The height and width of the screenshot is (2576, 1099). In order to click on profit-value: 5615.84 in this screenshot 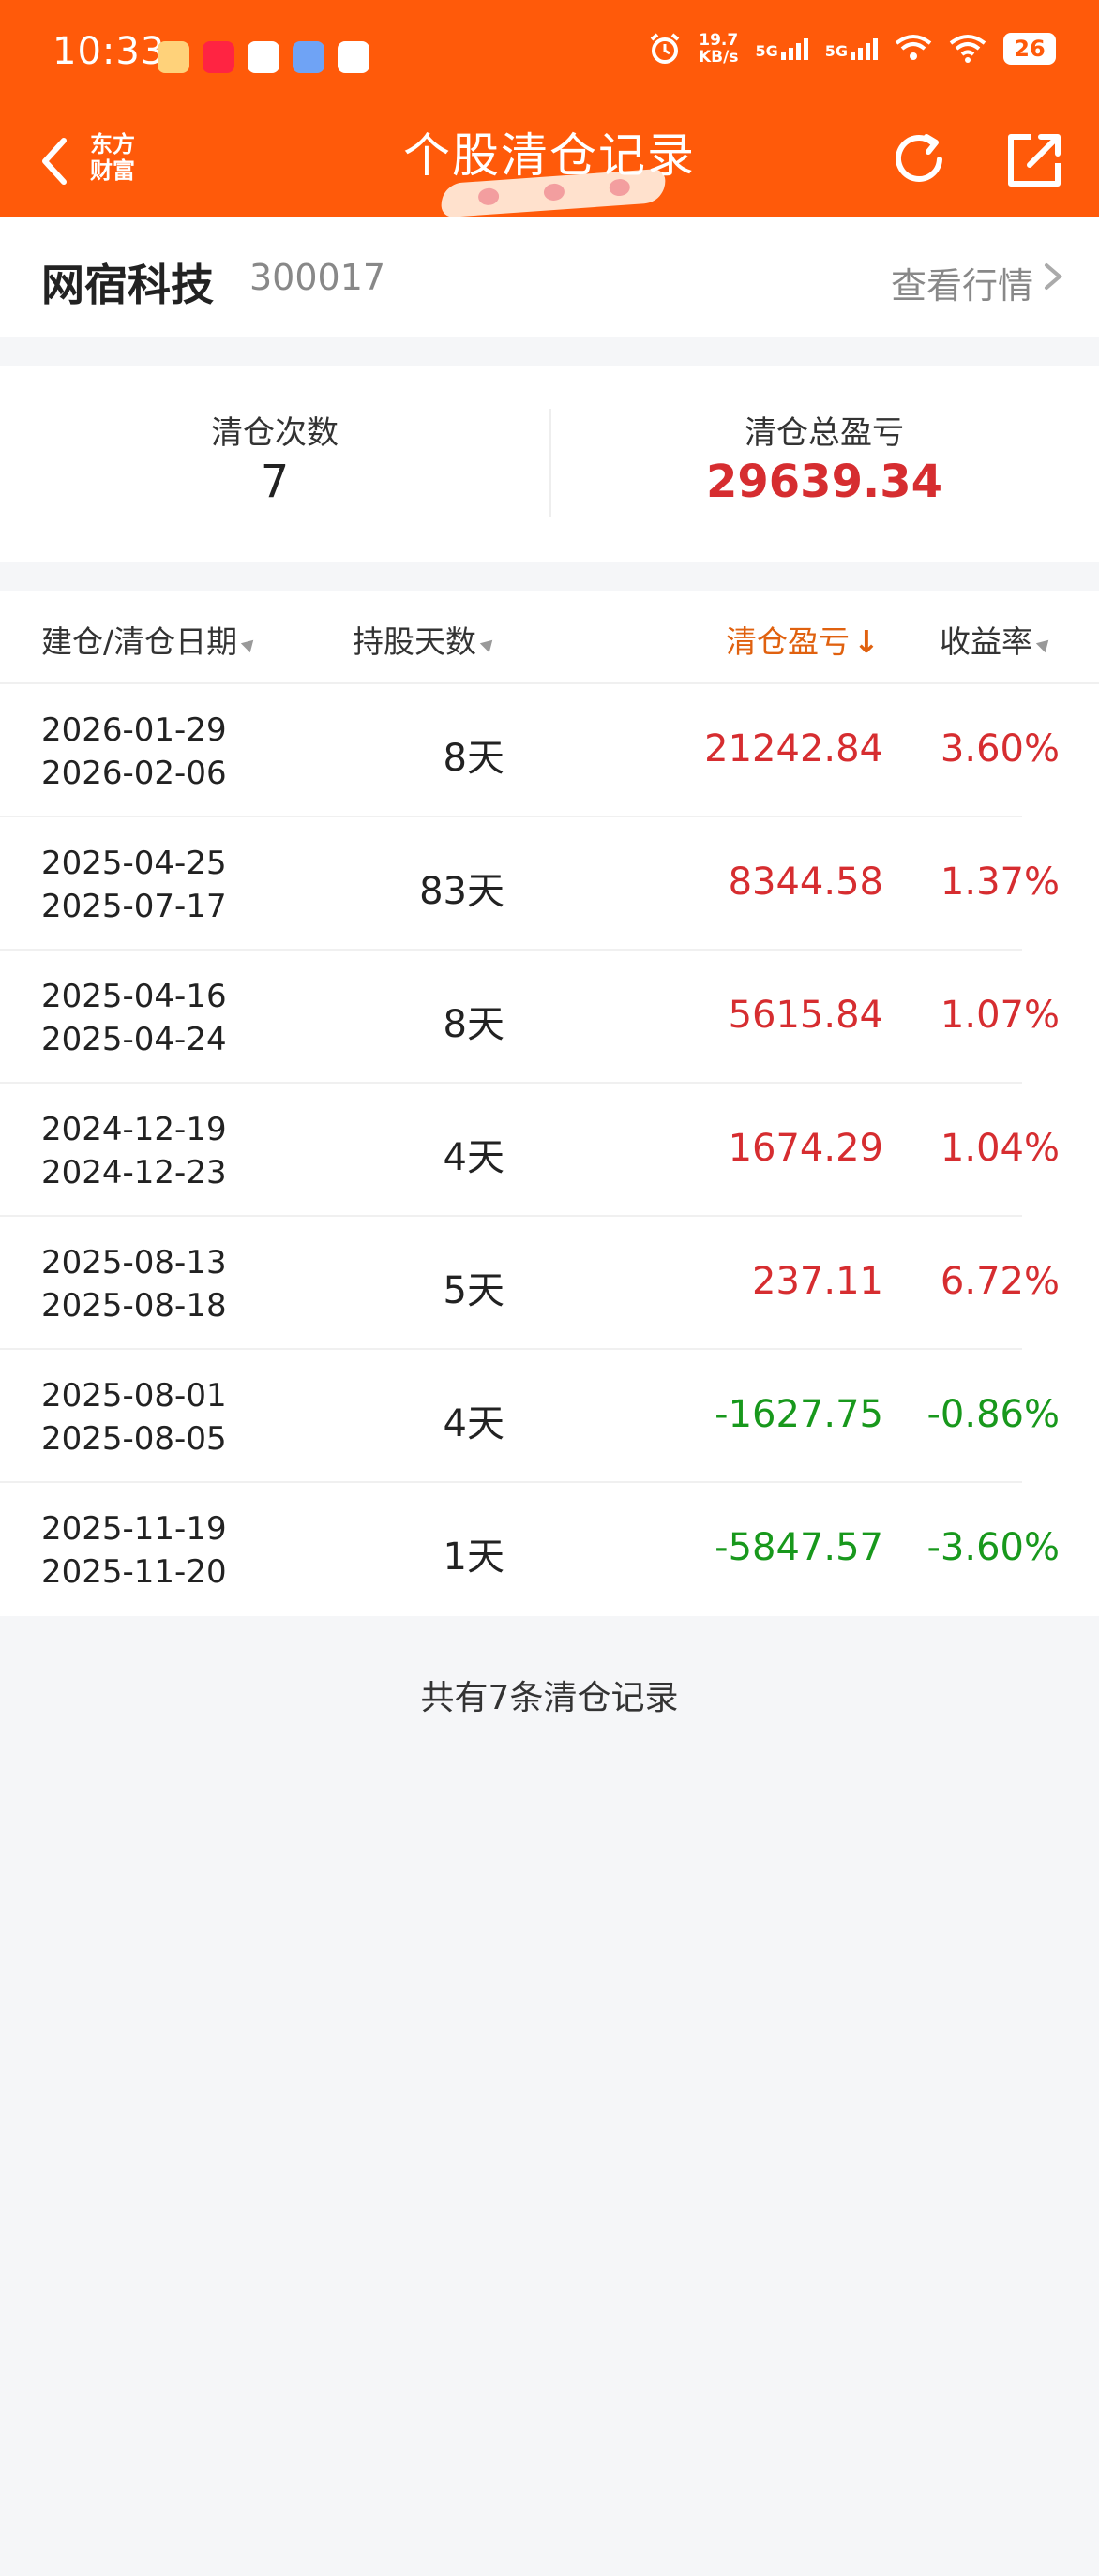, I will do `click(805, 1015)`.